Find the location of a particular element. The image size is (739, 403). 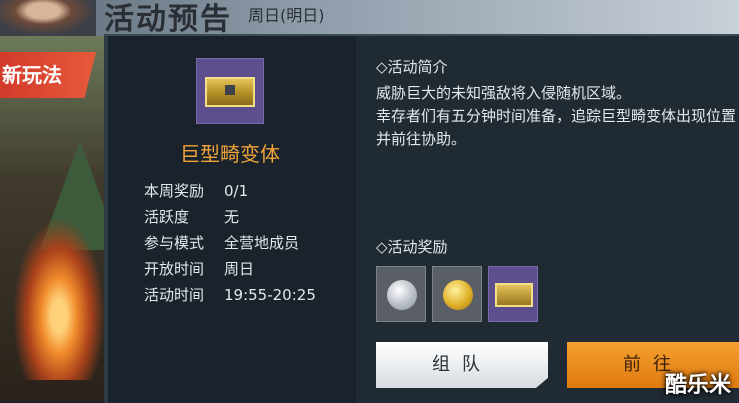

info-key: 本周奖励 is located at coordinates (174, 191).